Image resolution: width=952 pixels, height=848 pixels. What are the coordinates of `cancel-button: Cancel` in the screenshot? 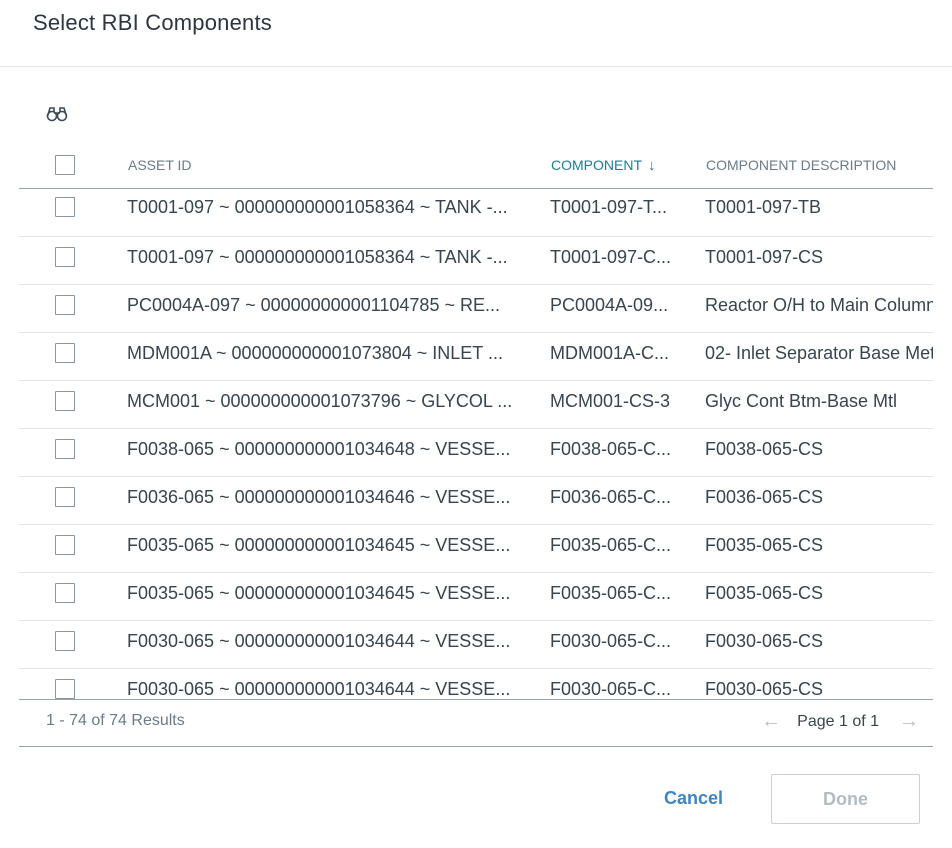 It's located at (693, 798).